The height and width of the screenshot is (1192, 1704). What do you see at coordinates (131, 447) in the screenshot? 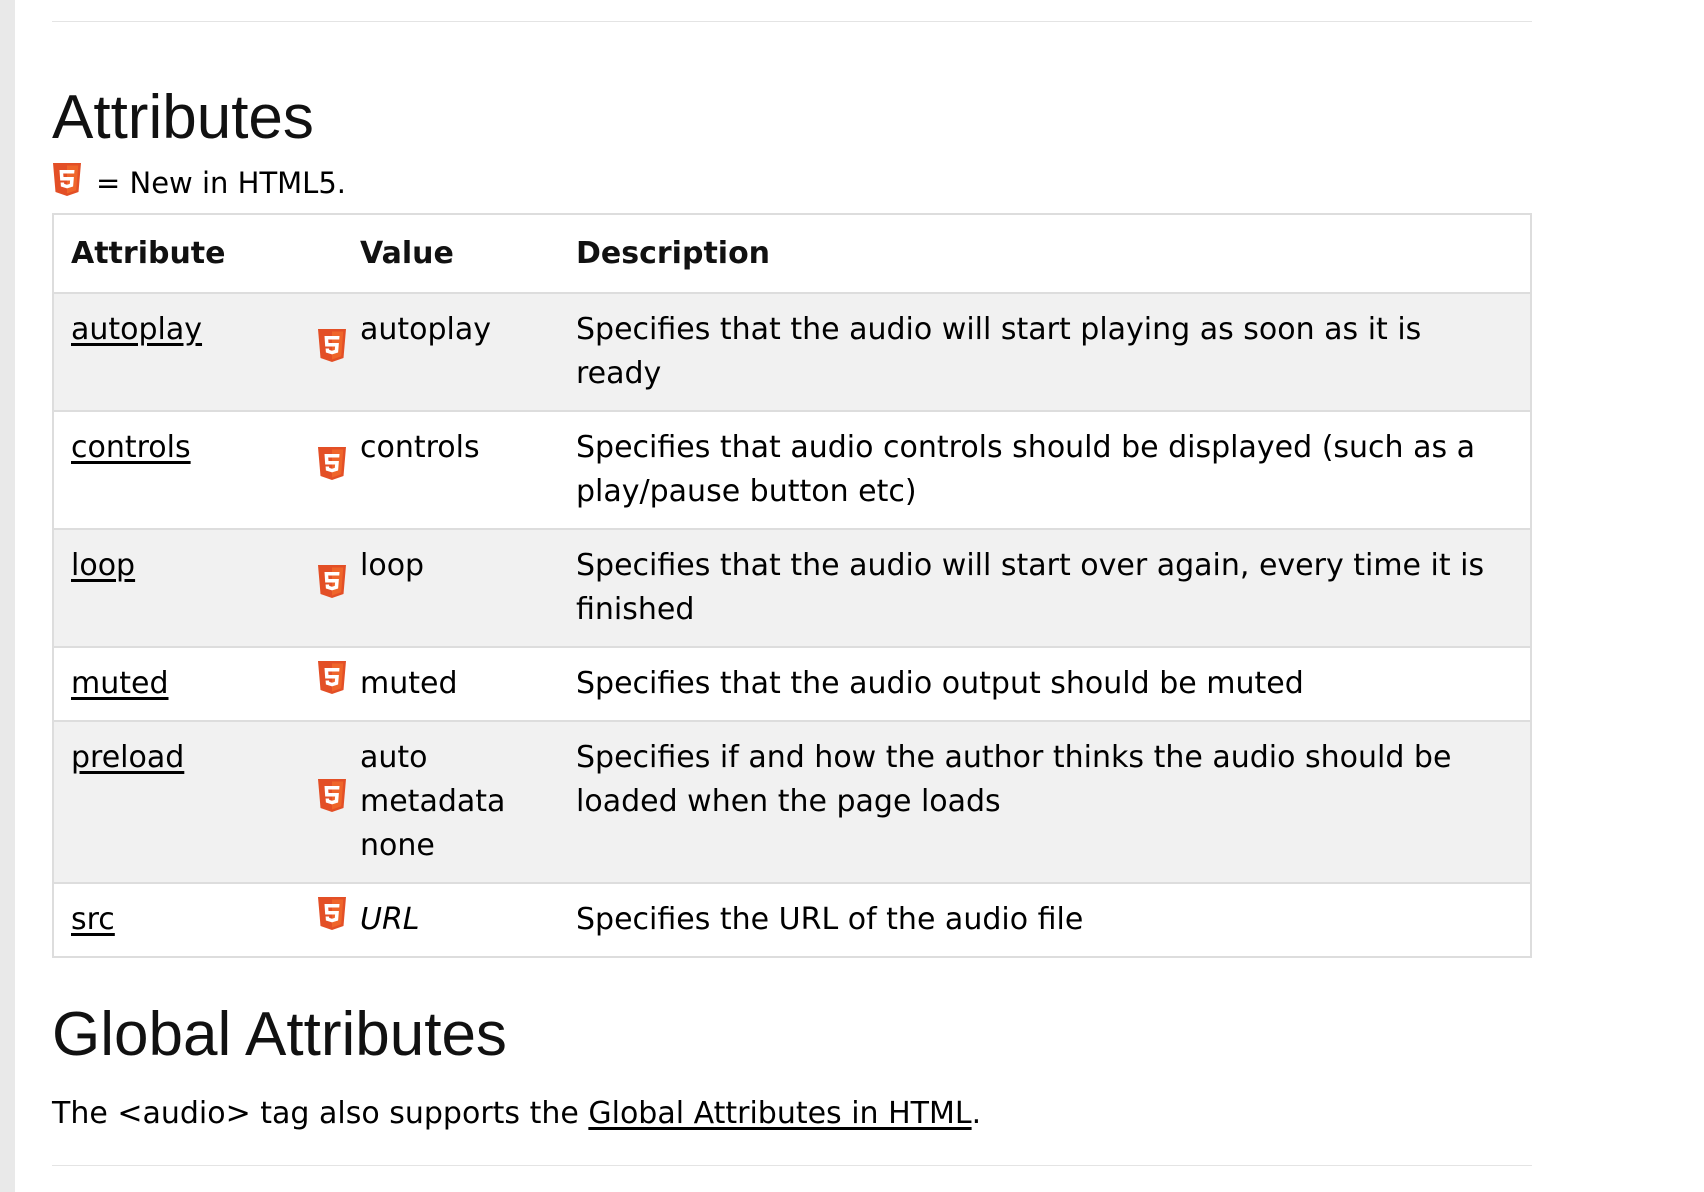
I see `attribute-link-controls: controls` at bounding box center [131, 447].